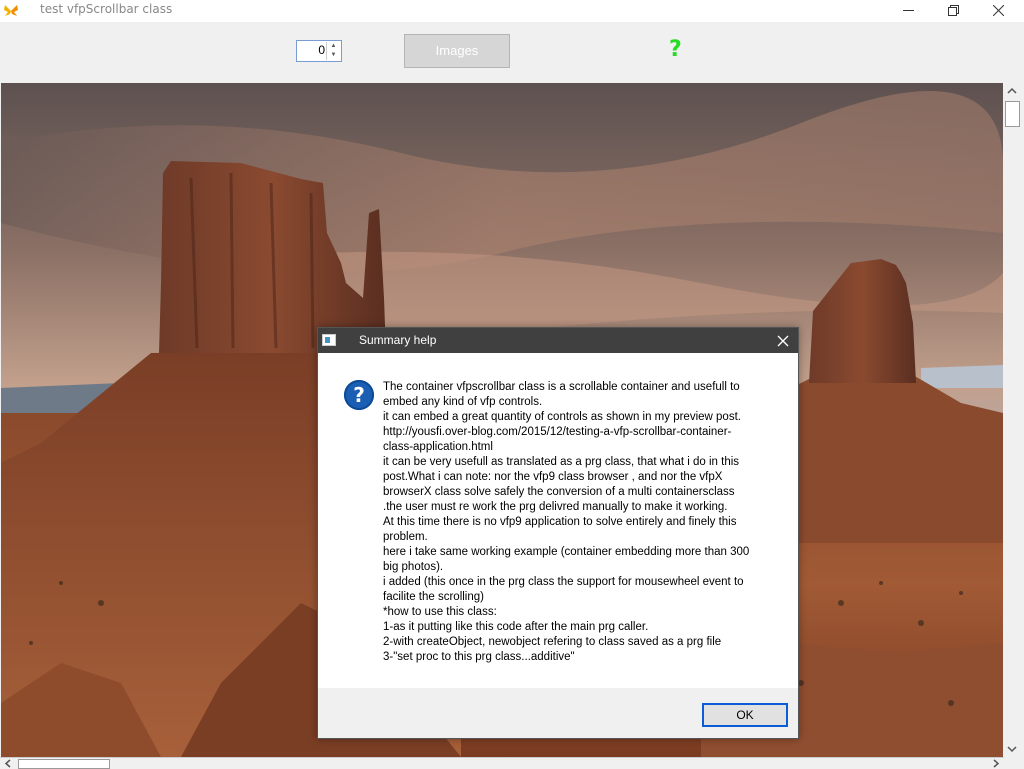 The width and height of the screenshot is (1024, 769). I want to click on dialog-title-bar: Summary help, so click(558, 340).